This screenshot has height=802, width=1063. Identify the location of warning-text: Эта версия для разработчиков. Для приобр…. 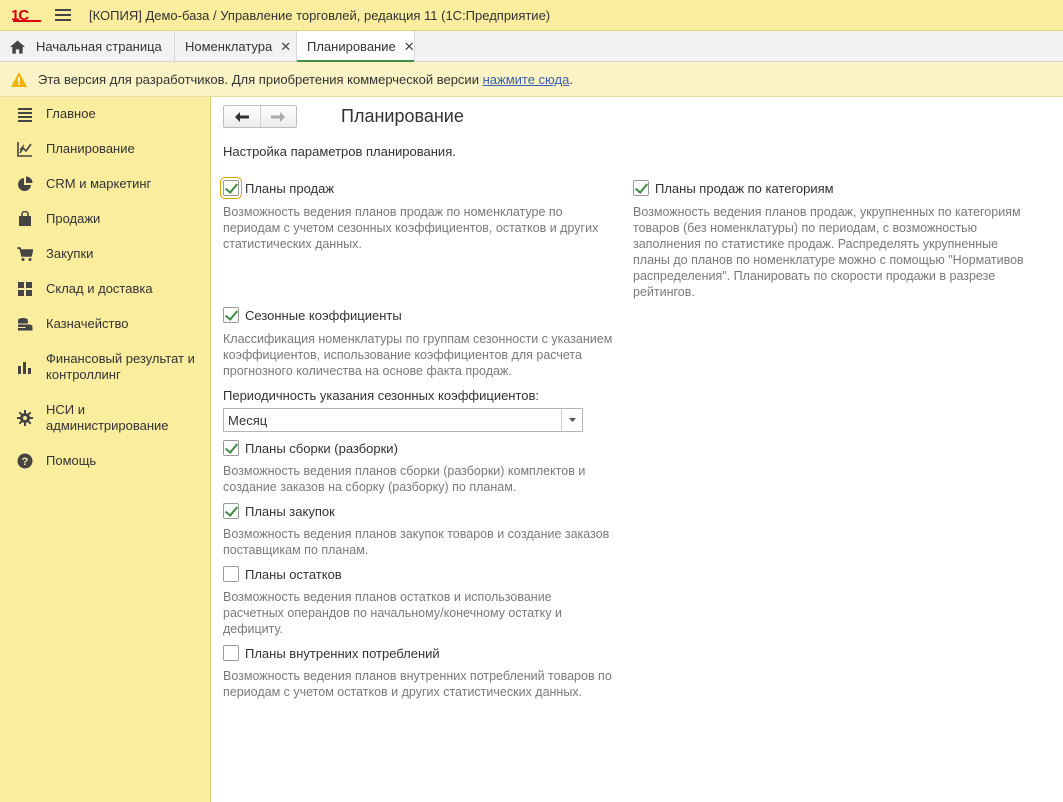
(258, 79).